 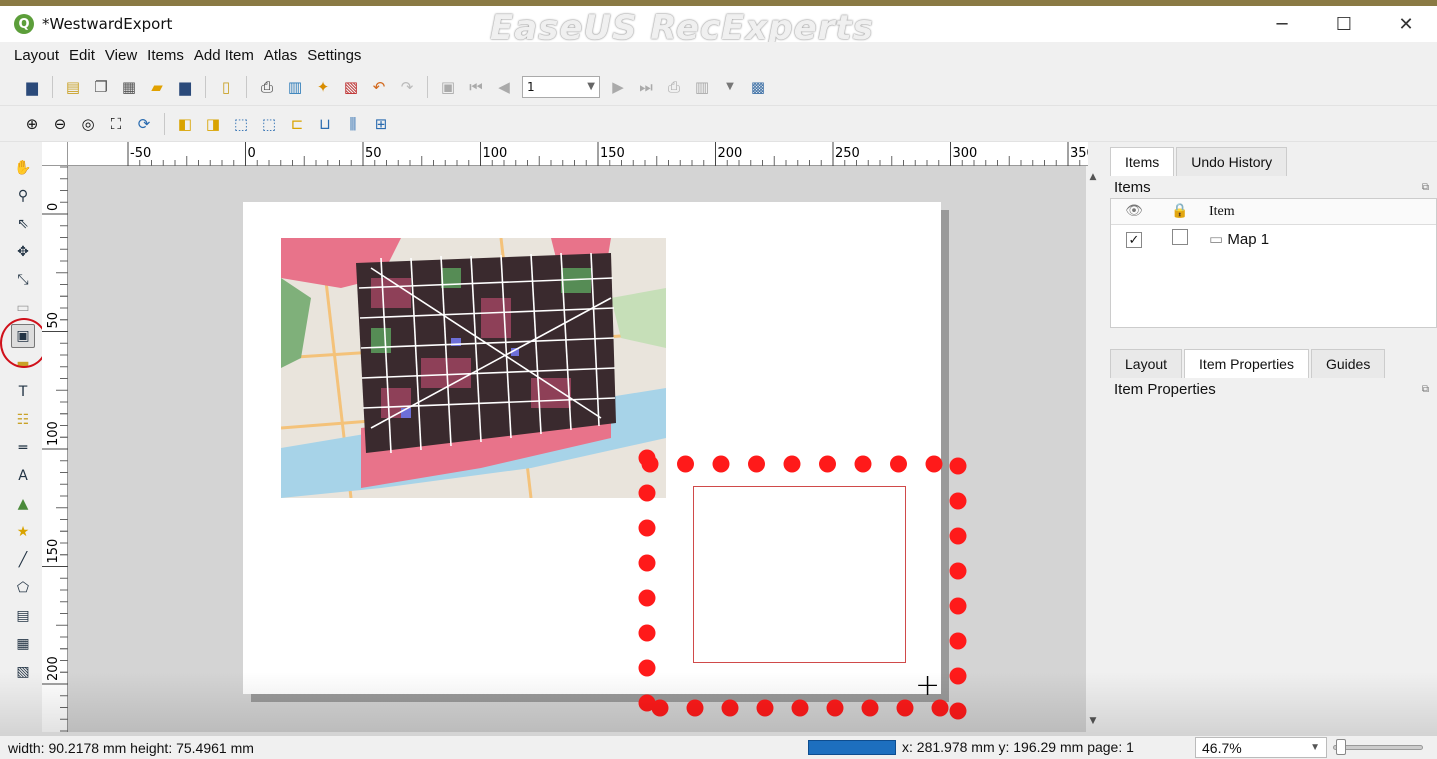 What do you see at coordinates (1406, 24) in the screenshot?
I see `close-button: ✕` at bounding box center [1406, 24].